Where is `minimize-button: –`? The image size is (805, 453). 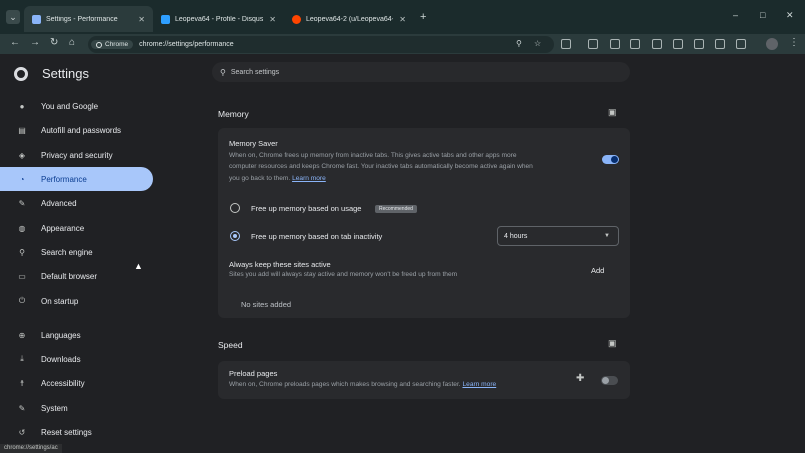 minimize-button: – is located at coordinates (735, 15).